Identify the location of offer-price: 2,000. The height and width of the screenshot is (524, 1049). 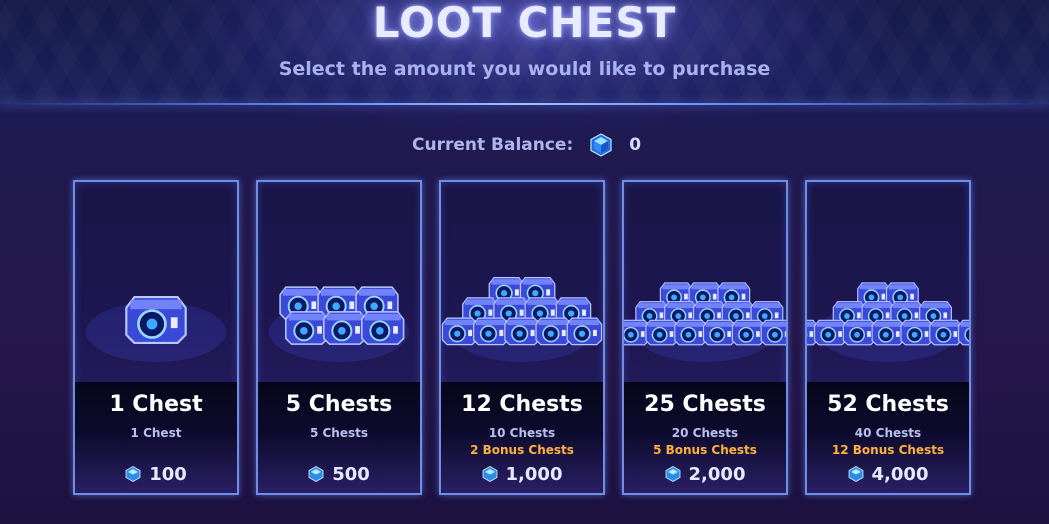
(705, 474).